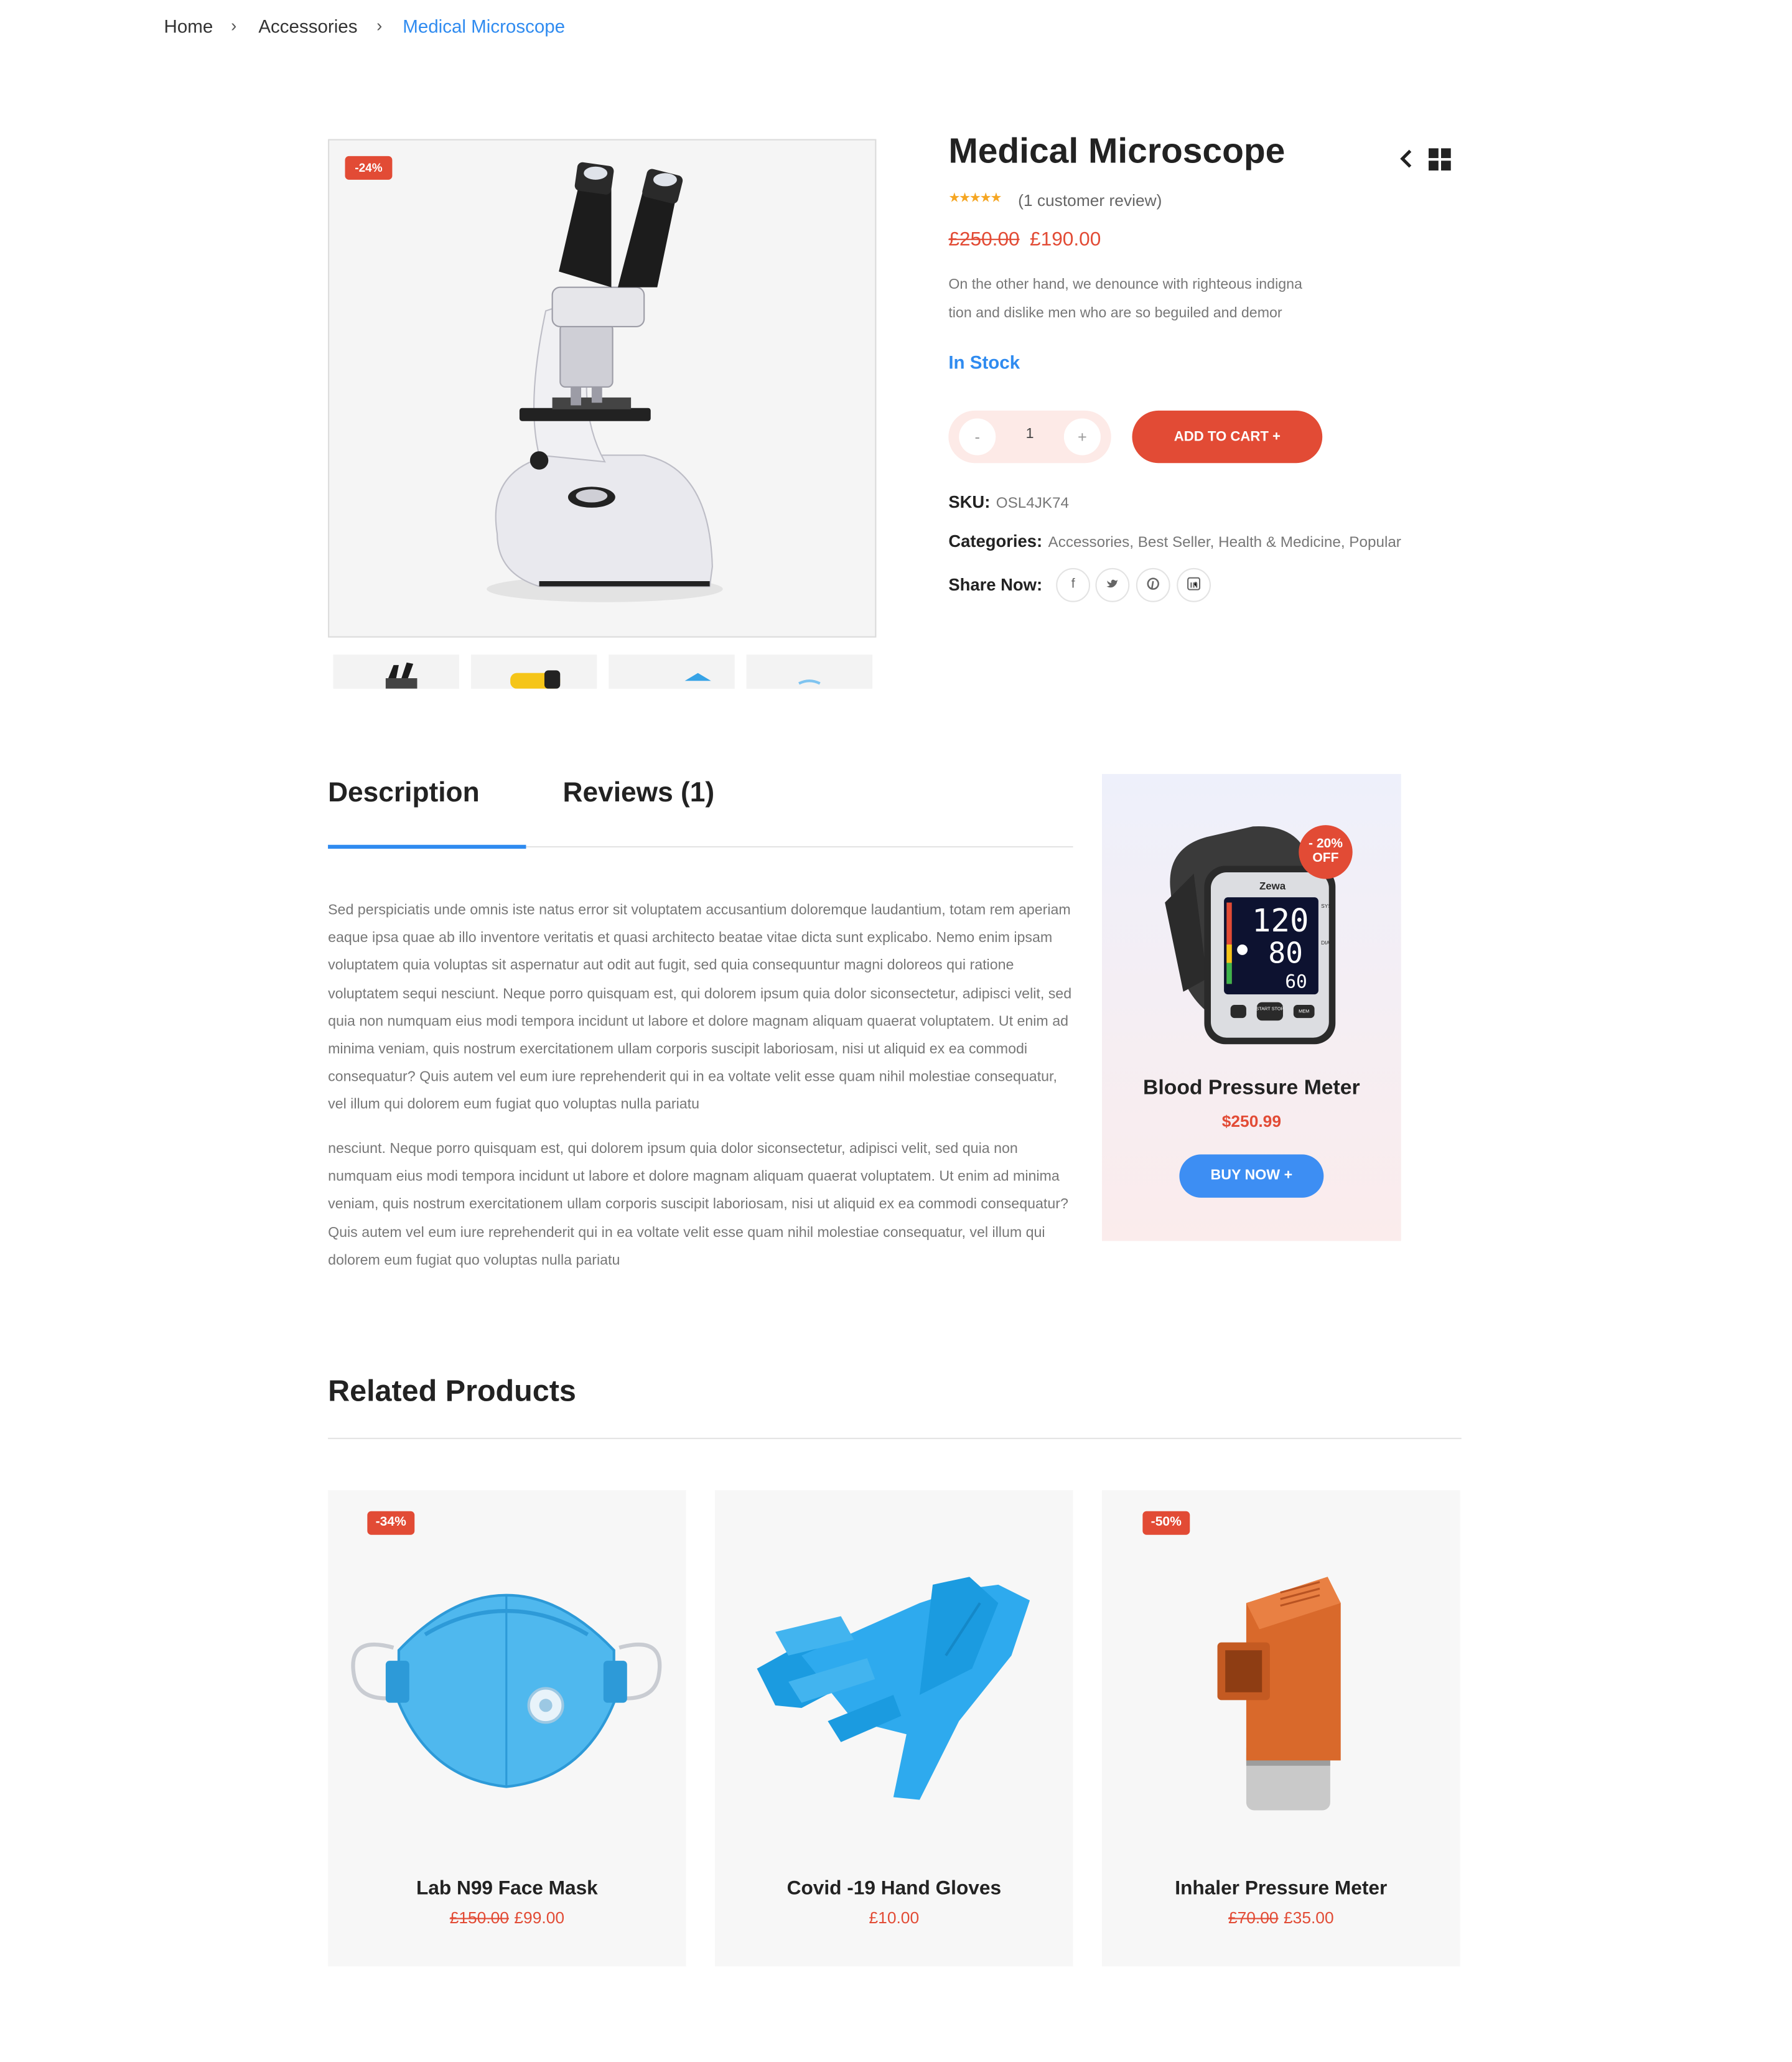 This screenshot has width=1792, height=2062. What do you see at coordinates (984, 362) in the screenshot?
I see `stock-status: In Stock` at bounding box center [984, 362].